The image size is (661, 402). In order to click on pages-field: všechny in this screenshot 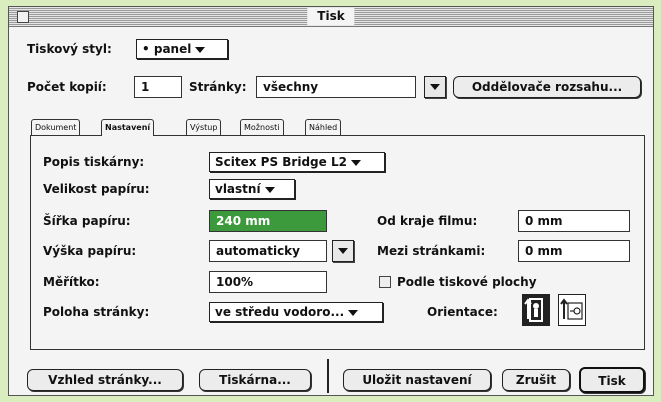, I will do `click(336, 87)`.